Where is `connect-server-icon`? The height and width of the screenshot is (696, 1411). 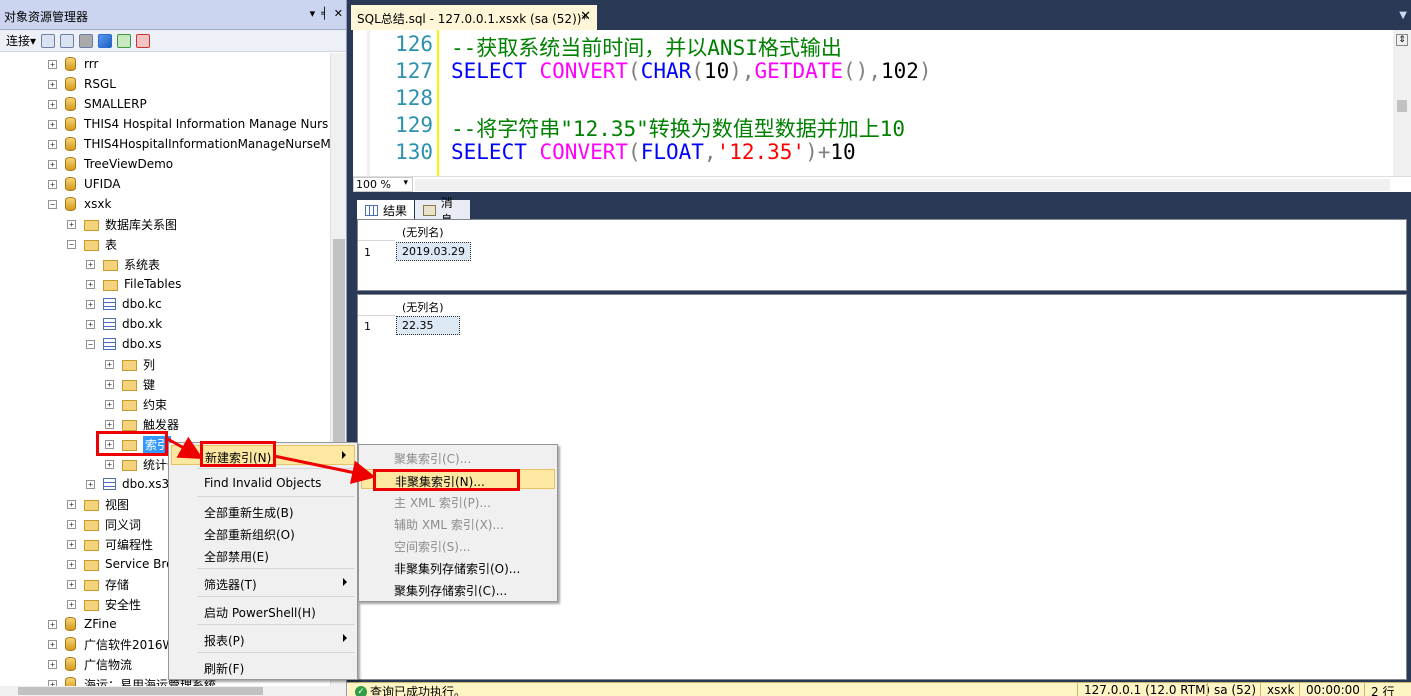
connect-server-icon is located at coordinates (48, 40).